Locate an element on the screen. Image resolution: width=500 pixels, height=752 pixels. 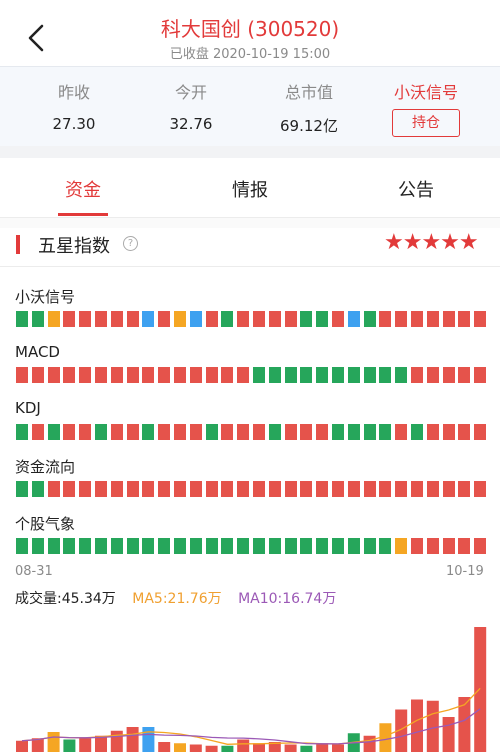
tab-announcements: 公告 is located at coordinates (416, 189).